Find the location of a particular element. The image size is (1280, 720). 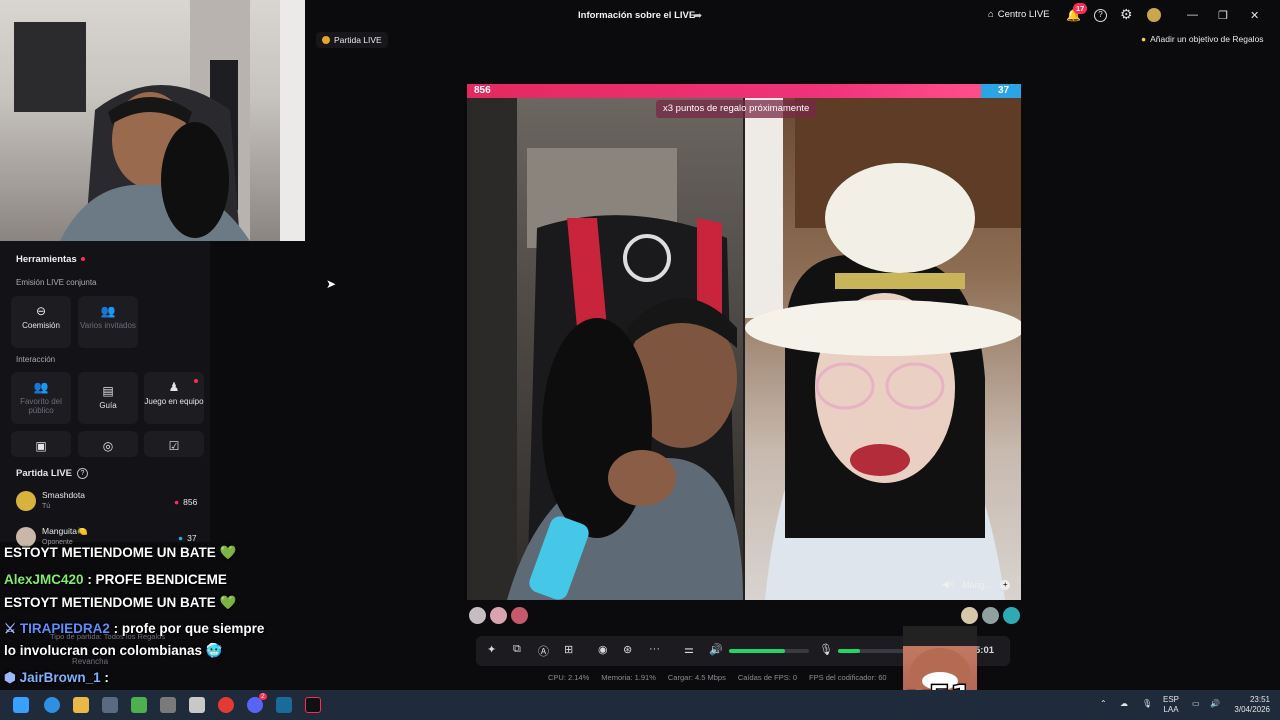

match-type-label: Tipo de partida: Todos los Regalos is located at coordinates (108, 636).